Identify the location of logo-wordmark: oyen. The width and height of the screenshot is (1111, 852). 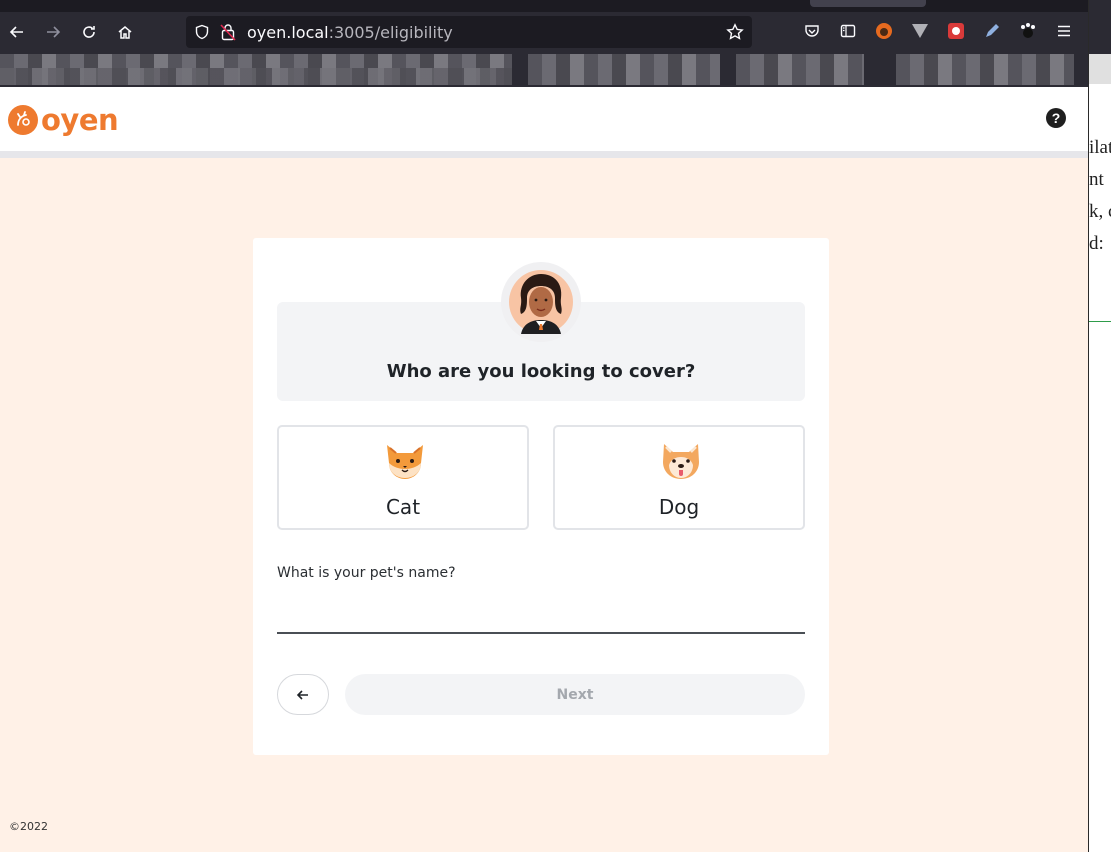
(80, 120).